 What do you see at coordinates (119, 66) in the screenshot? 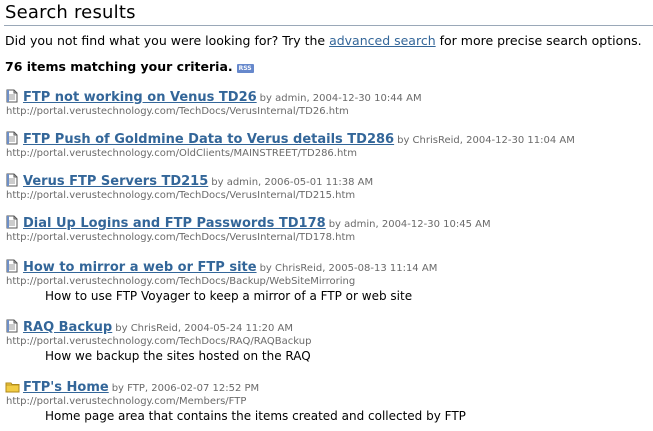
I see `results-count-text: 76 items matching your criteria.` at bounding box center [119, 66].